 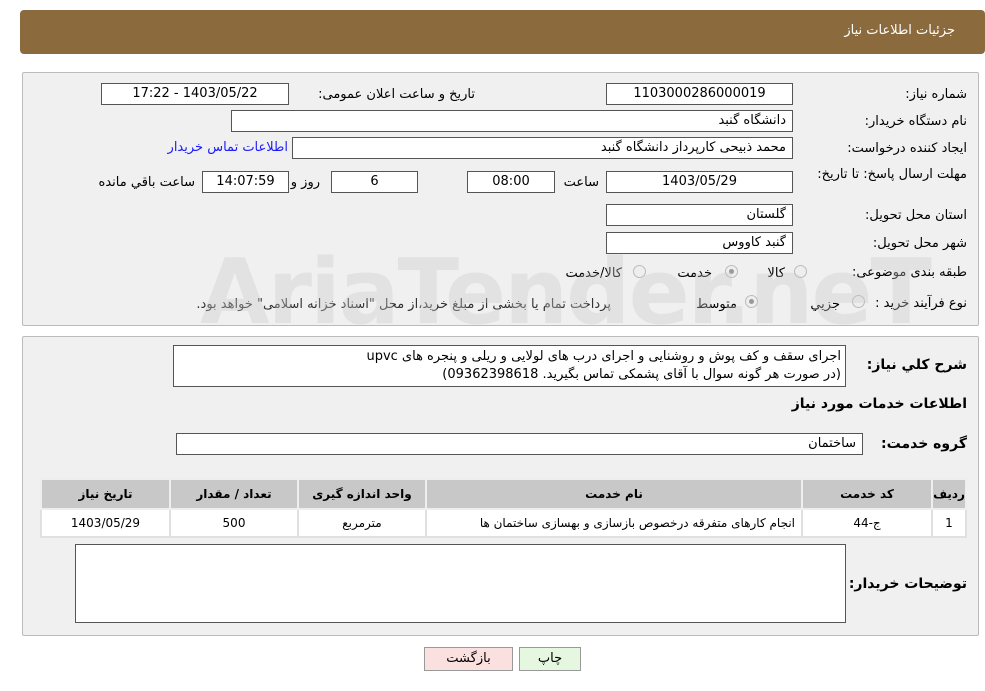 What do you see at coordinates (593, 273) in the screenshot?
I see `category-option-goods-service: کالا/خدمت` at bounding box center [593, 273].